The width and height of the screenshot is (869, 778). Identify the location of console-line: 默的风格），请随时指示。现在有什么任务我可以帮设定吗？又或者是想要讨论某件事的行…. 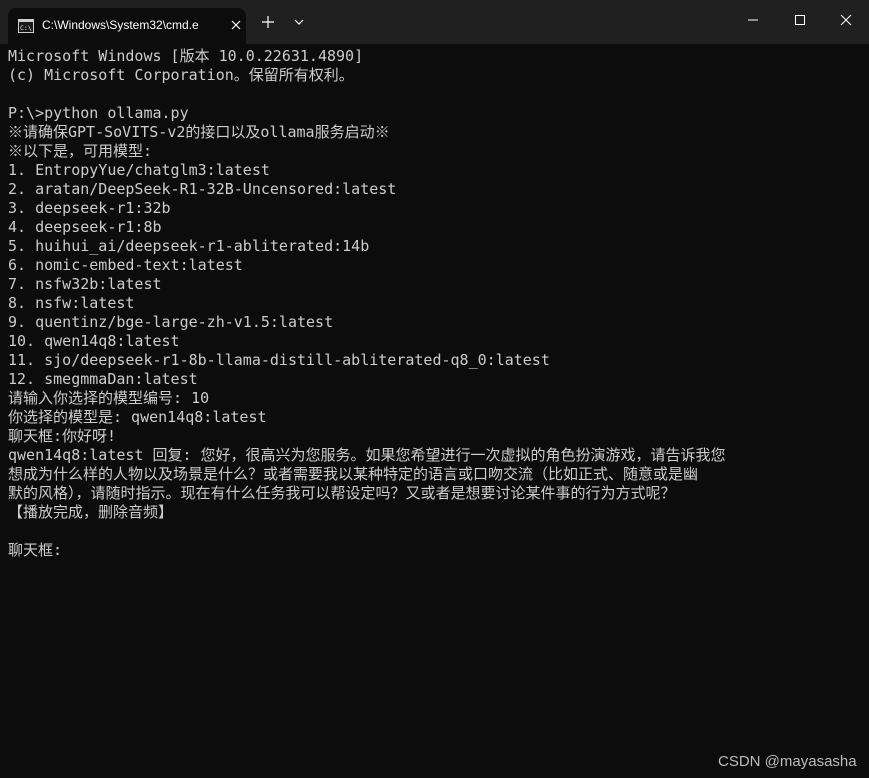
(342, 493).